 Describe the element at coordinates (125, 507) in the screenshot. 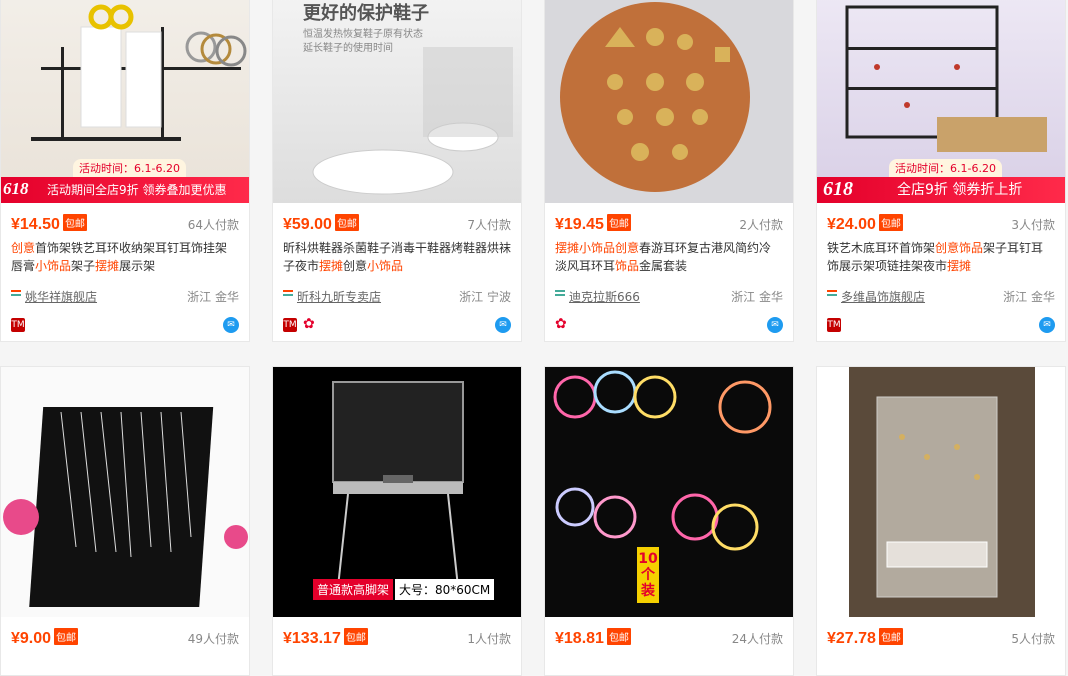

I see `necklace-board-illustration` at that location.